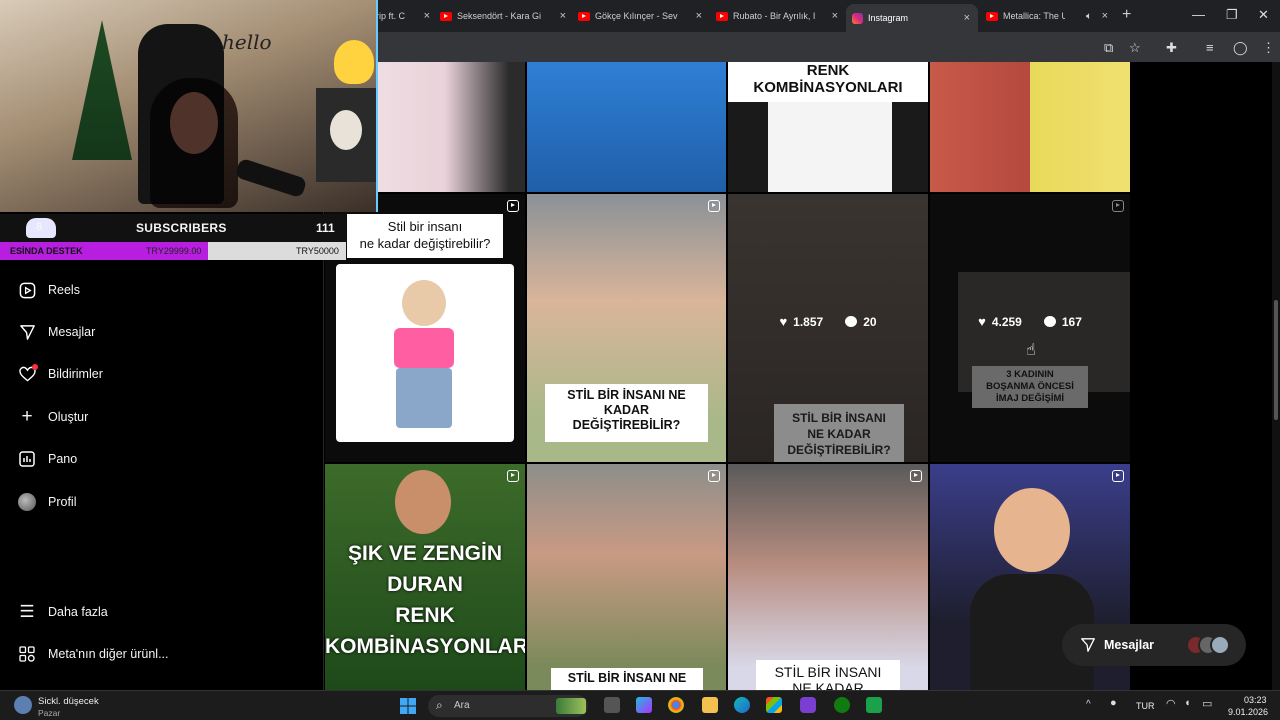  What do you see at coordinates (1049, 321) in the screenshot?
I see `comment-icon` at bounding box center [1049, 321].